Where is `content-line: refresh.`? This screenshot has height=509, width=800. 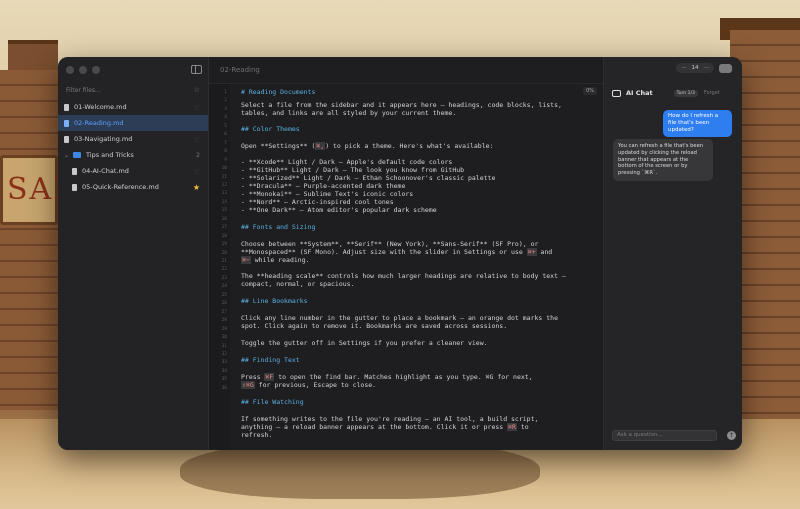
content-line: refresh. is located at coordinates (257, 435).